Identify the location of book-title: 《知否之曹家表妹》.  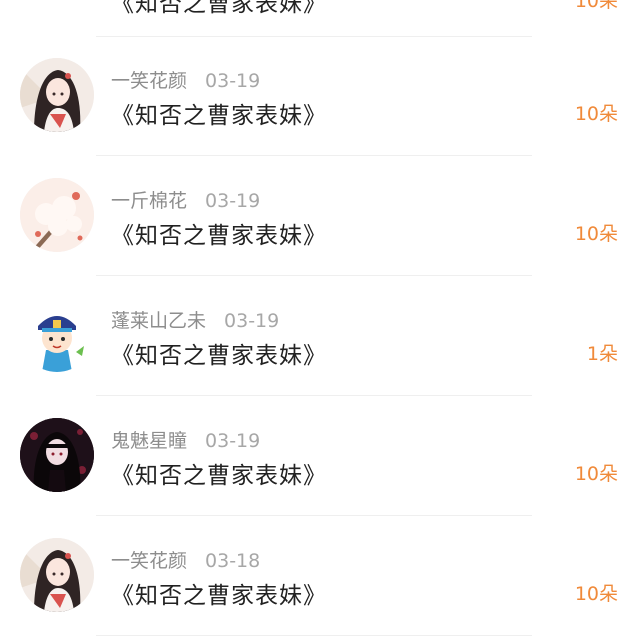
(219, 593).